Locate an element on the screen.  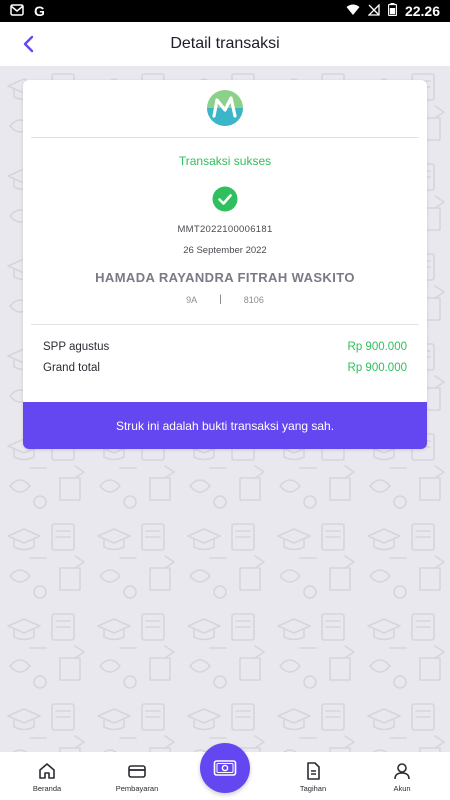
app-logo is located at coordinates (225, 108).